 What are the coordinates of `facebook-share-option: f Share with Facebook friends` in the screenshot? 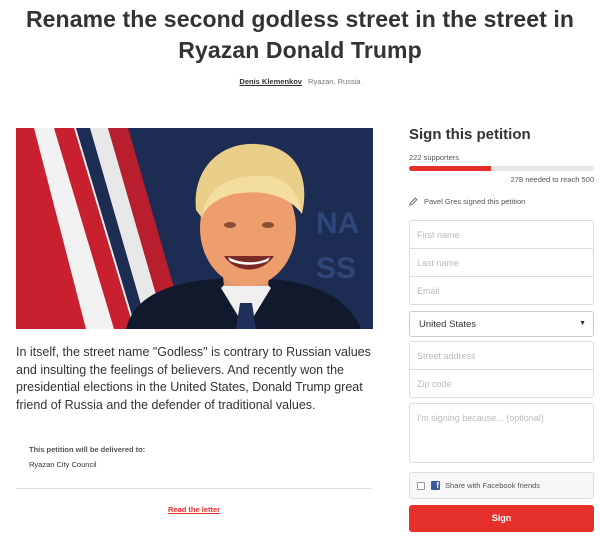 It's located at (501, 485).